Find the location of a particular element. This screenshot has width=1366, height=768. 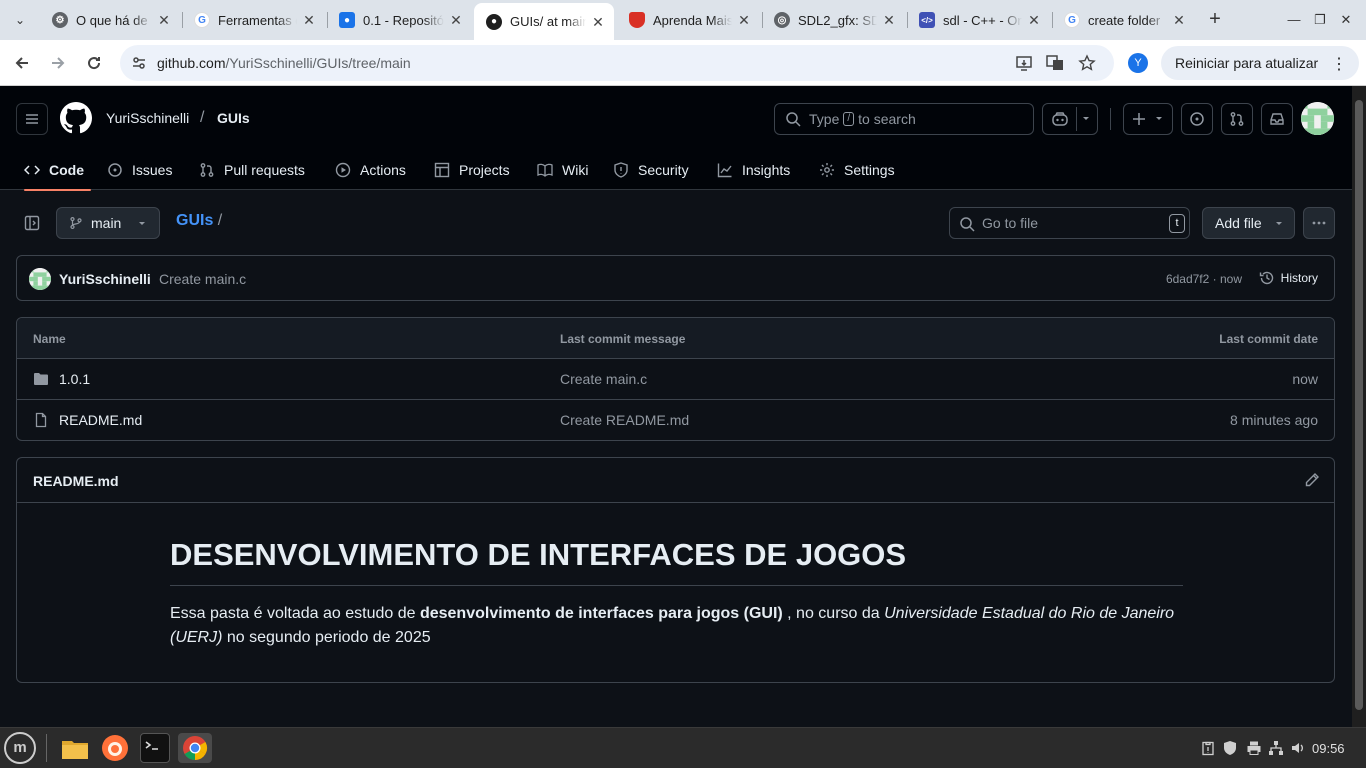

file-manager-icon is located at coordinates (75, 748).